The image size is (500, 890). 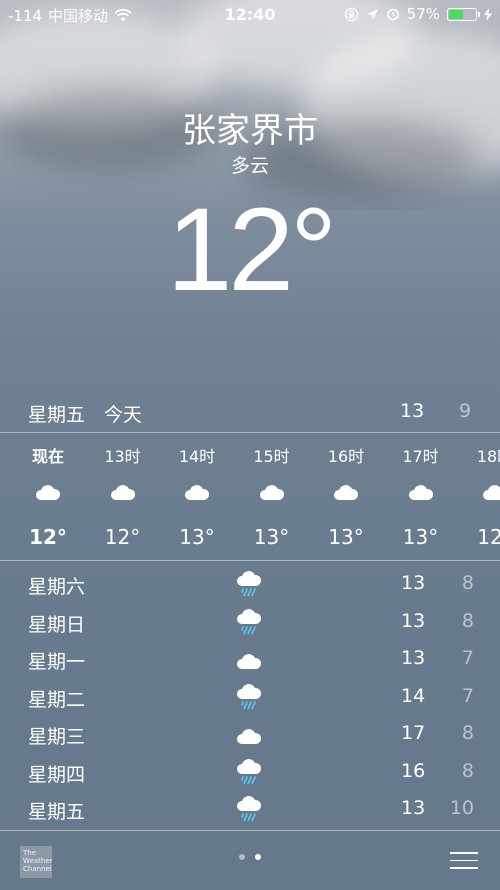 I want to click on daily-row: 星期日 13 8, so click(x=250, y=622).